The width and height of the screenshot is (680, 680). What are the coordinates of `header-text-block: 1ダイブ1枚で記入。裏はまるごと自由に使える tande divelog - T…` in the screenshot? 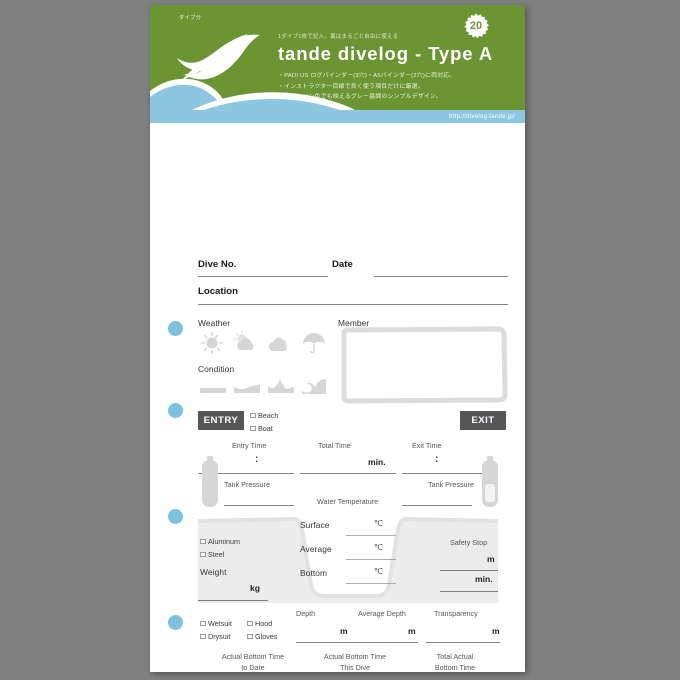 It's located at (398, 67).